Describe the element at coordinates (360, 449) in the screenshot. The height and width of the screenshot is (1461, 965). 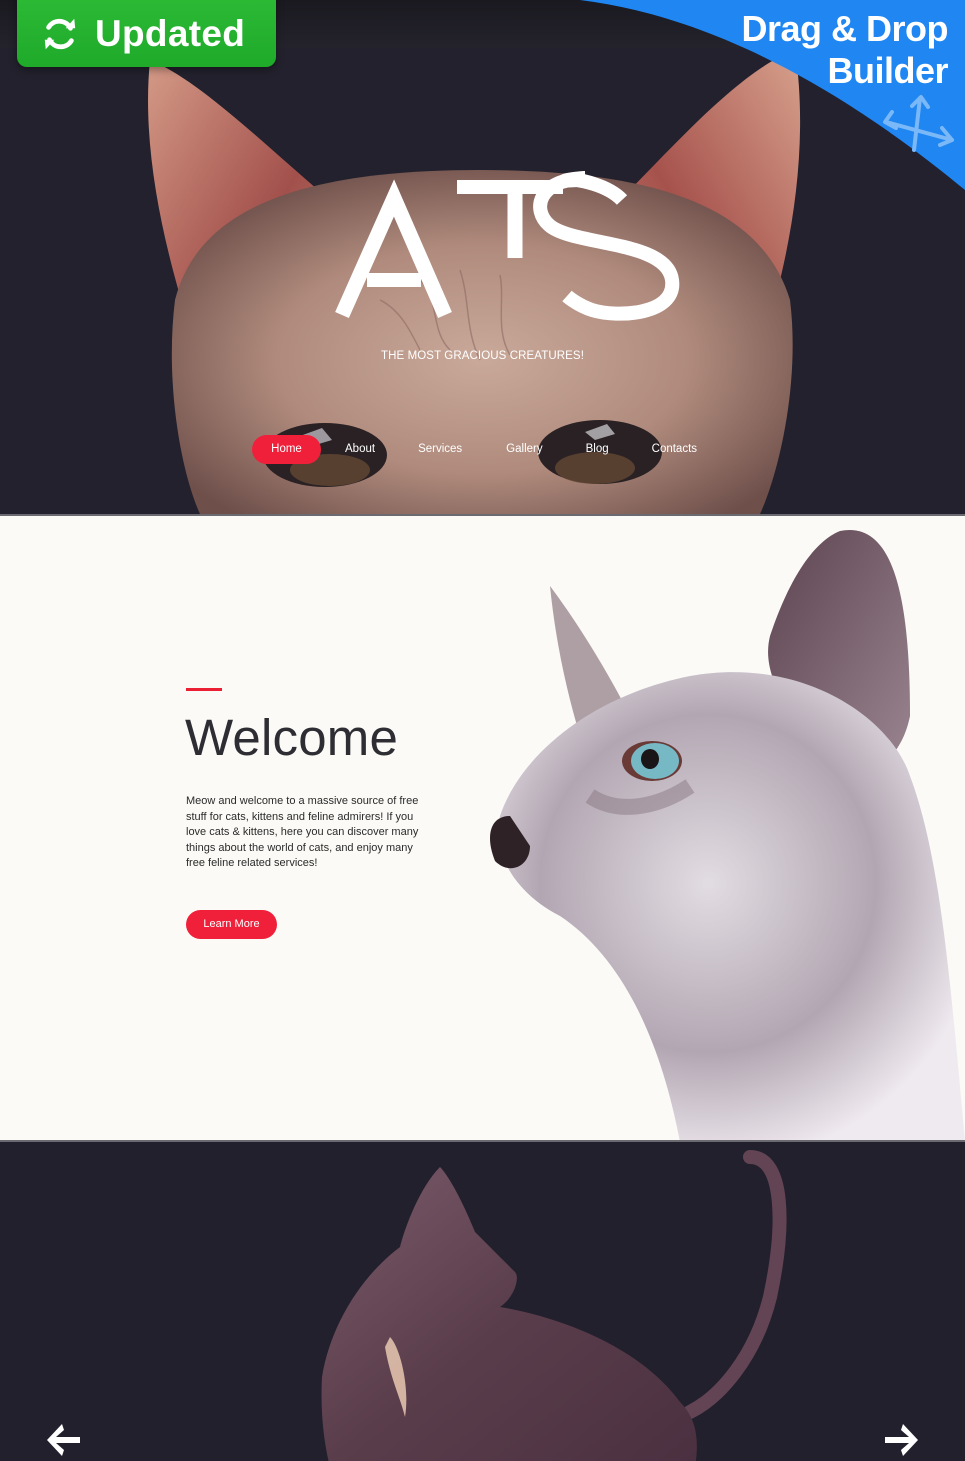
I see `nav-item-about: About` at that location.